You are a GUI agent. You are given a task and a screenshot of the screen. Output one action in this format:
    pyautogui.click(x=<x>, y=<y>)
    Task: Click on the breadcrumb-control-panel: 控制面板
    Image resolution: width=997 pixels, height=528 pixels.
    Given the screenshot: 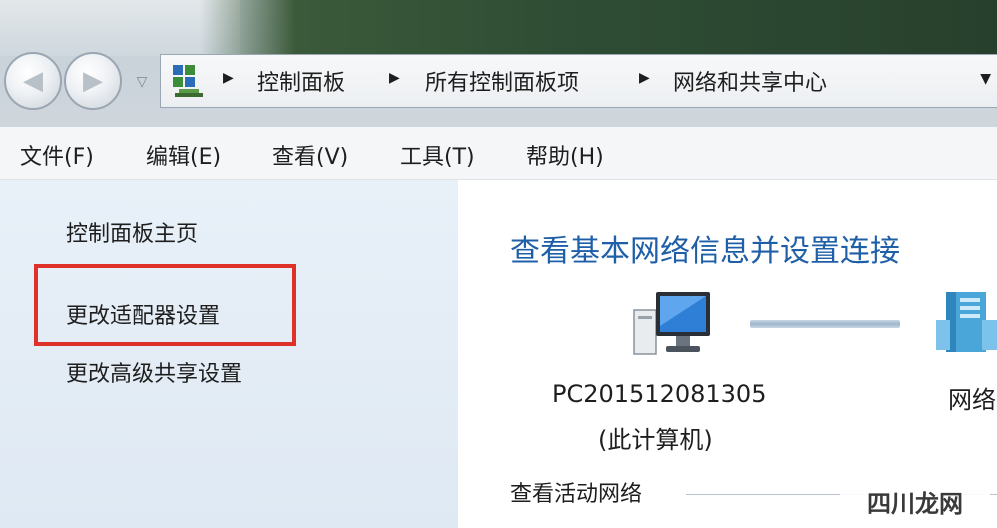 What is the action you would take?
    pyautogui.click(x=301, y=81)
    